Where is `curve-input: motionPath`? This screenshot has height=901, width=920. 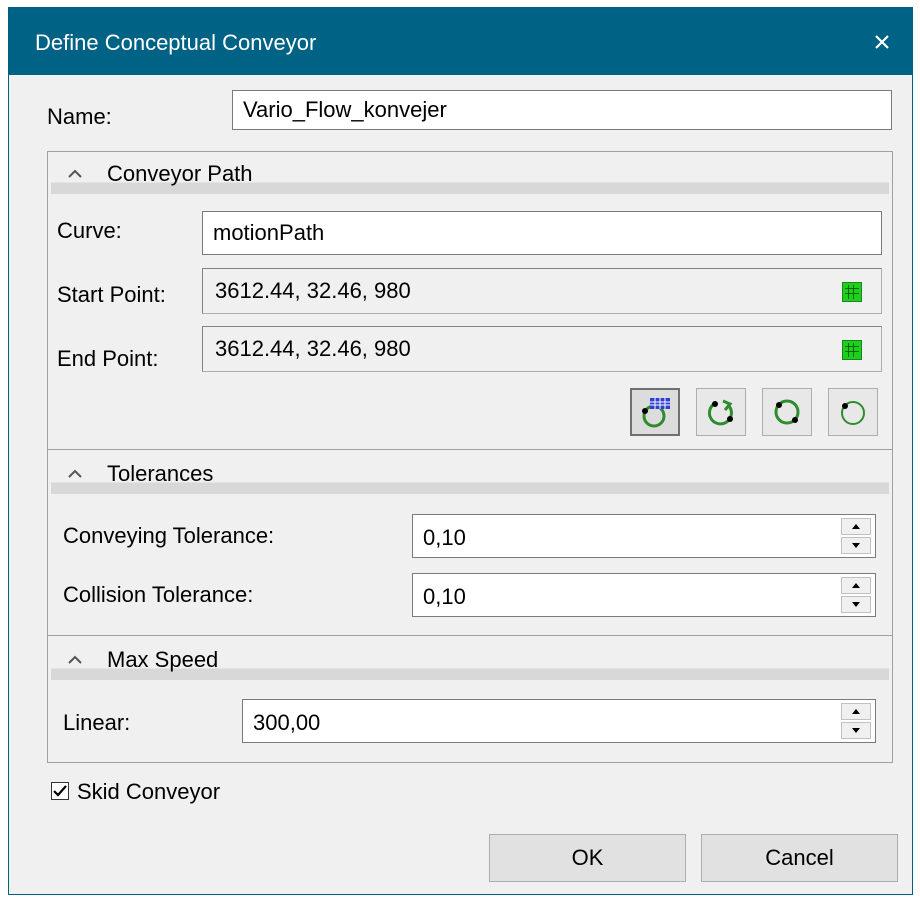
curve-input: motionPath is located at coordinates (542, 233).